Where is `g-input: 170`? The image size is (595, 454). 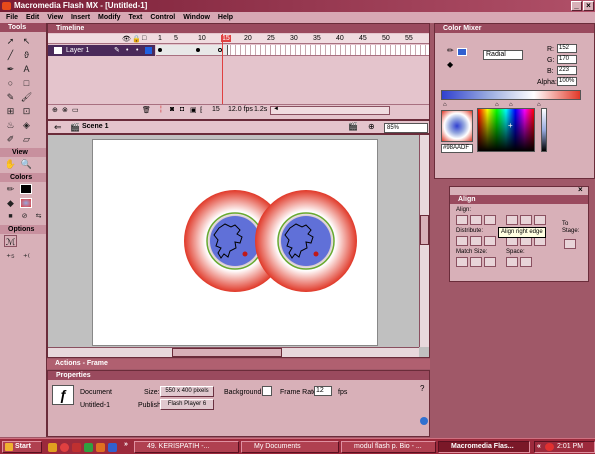 g-input: 170 is located at coordinates (567, 59).